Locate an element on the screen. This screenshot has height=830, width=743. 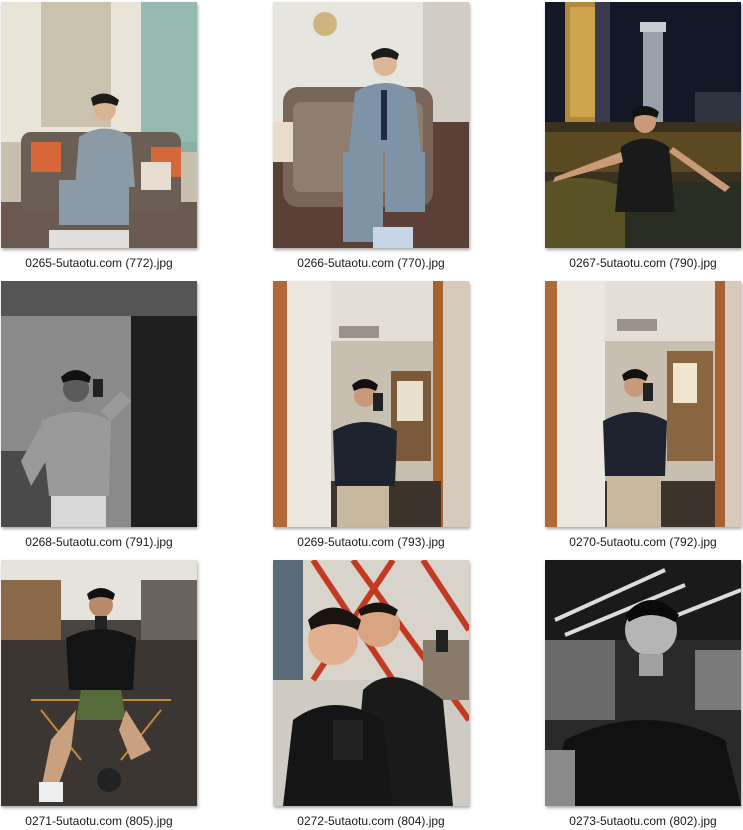
file-name-label: 0267-5utaotu.com (790).jpg is located at coordinates (634, 263).